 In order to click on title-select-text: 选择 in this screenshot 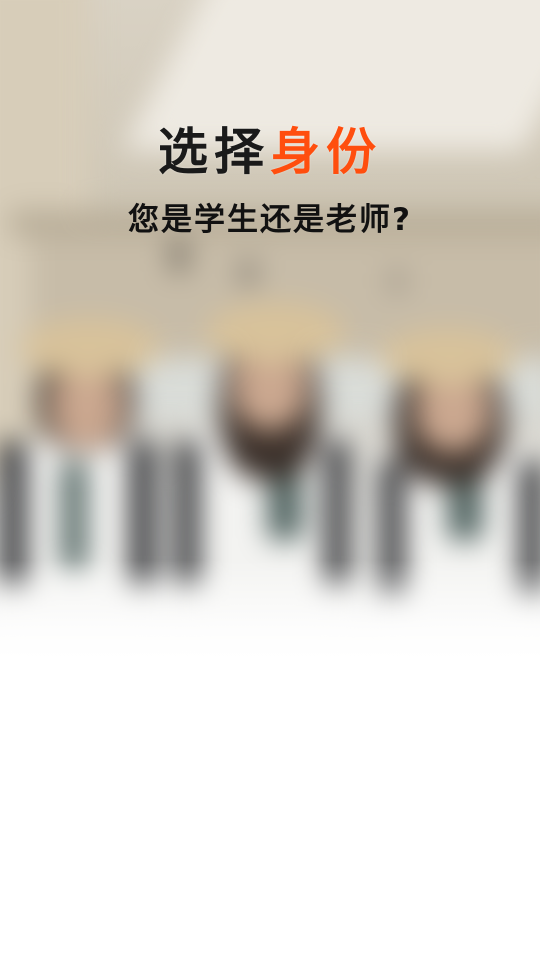, I will do `click(214, 152)`.